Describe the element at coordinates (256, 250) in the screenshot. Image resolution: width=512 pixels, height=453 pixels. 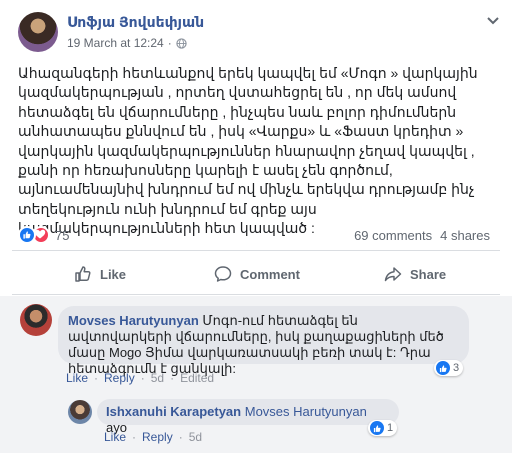
I see `stats-divider` at that location.